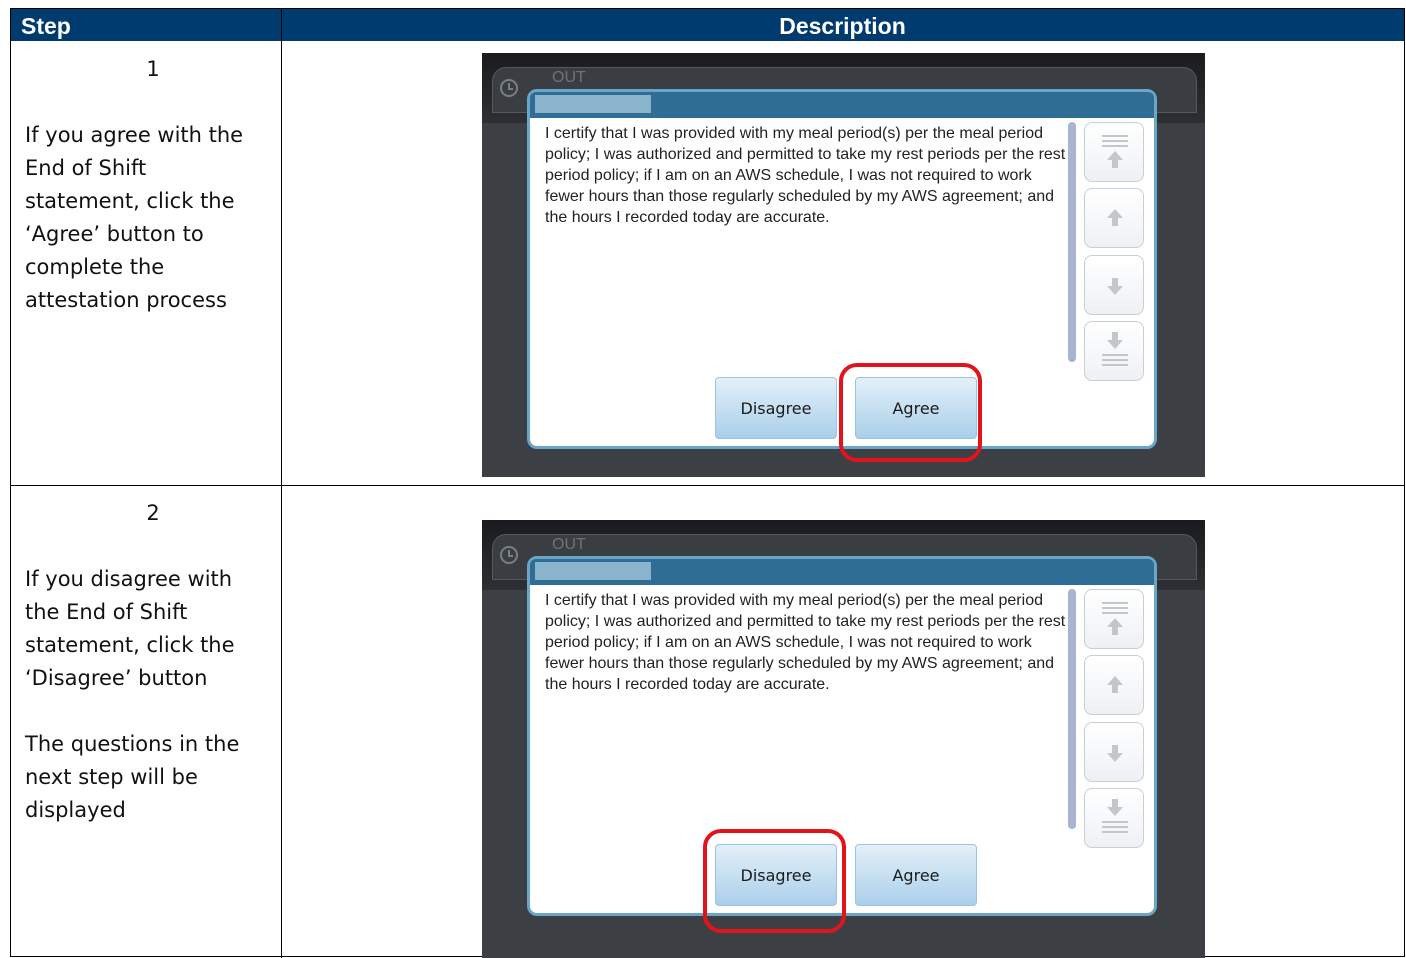 This screenshot has width=1406, height=958. What do you see at coordinates (774, 881) in the screenshot?
I see `disagree-highlight` at bounding box center [774, 881].